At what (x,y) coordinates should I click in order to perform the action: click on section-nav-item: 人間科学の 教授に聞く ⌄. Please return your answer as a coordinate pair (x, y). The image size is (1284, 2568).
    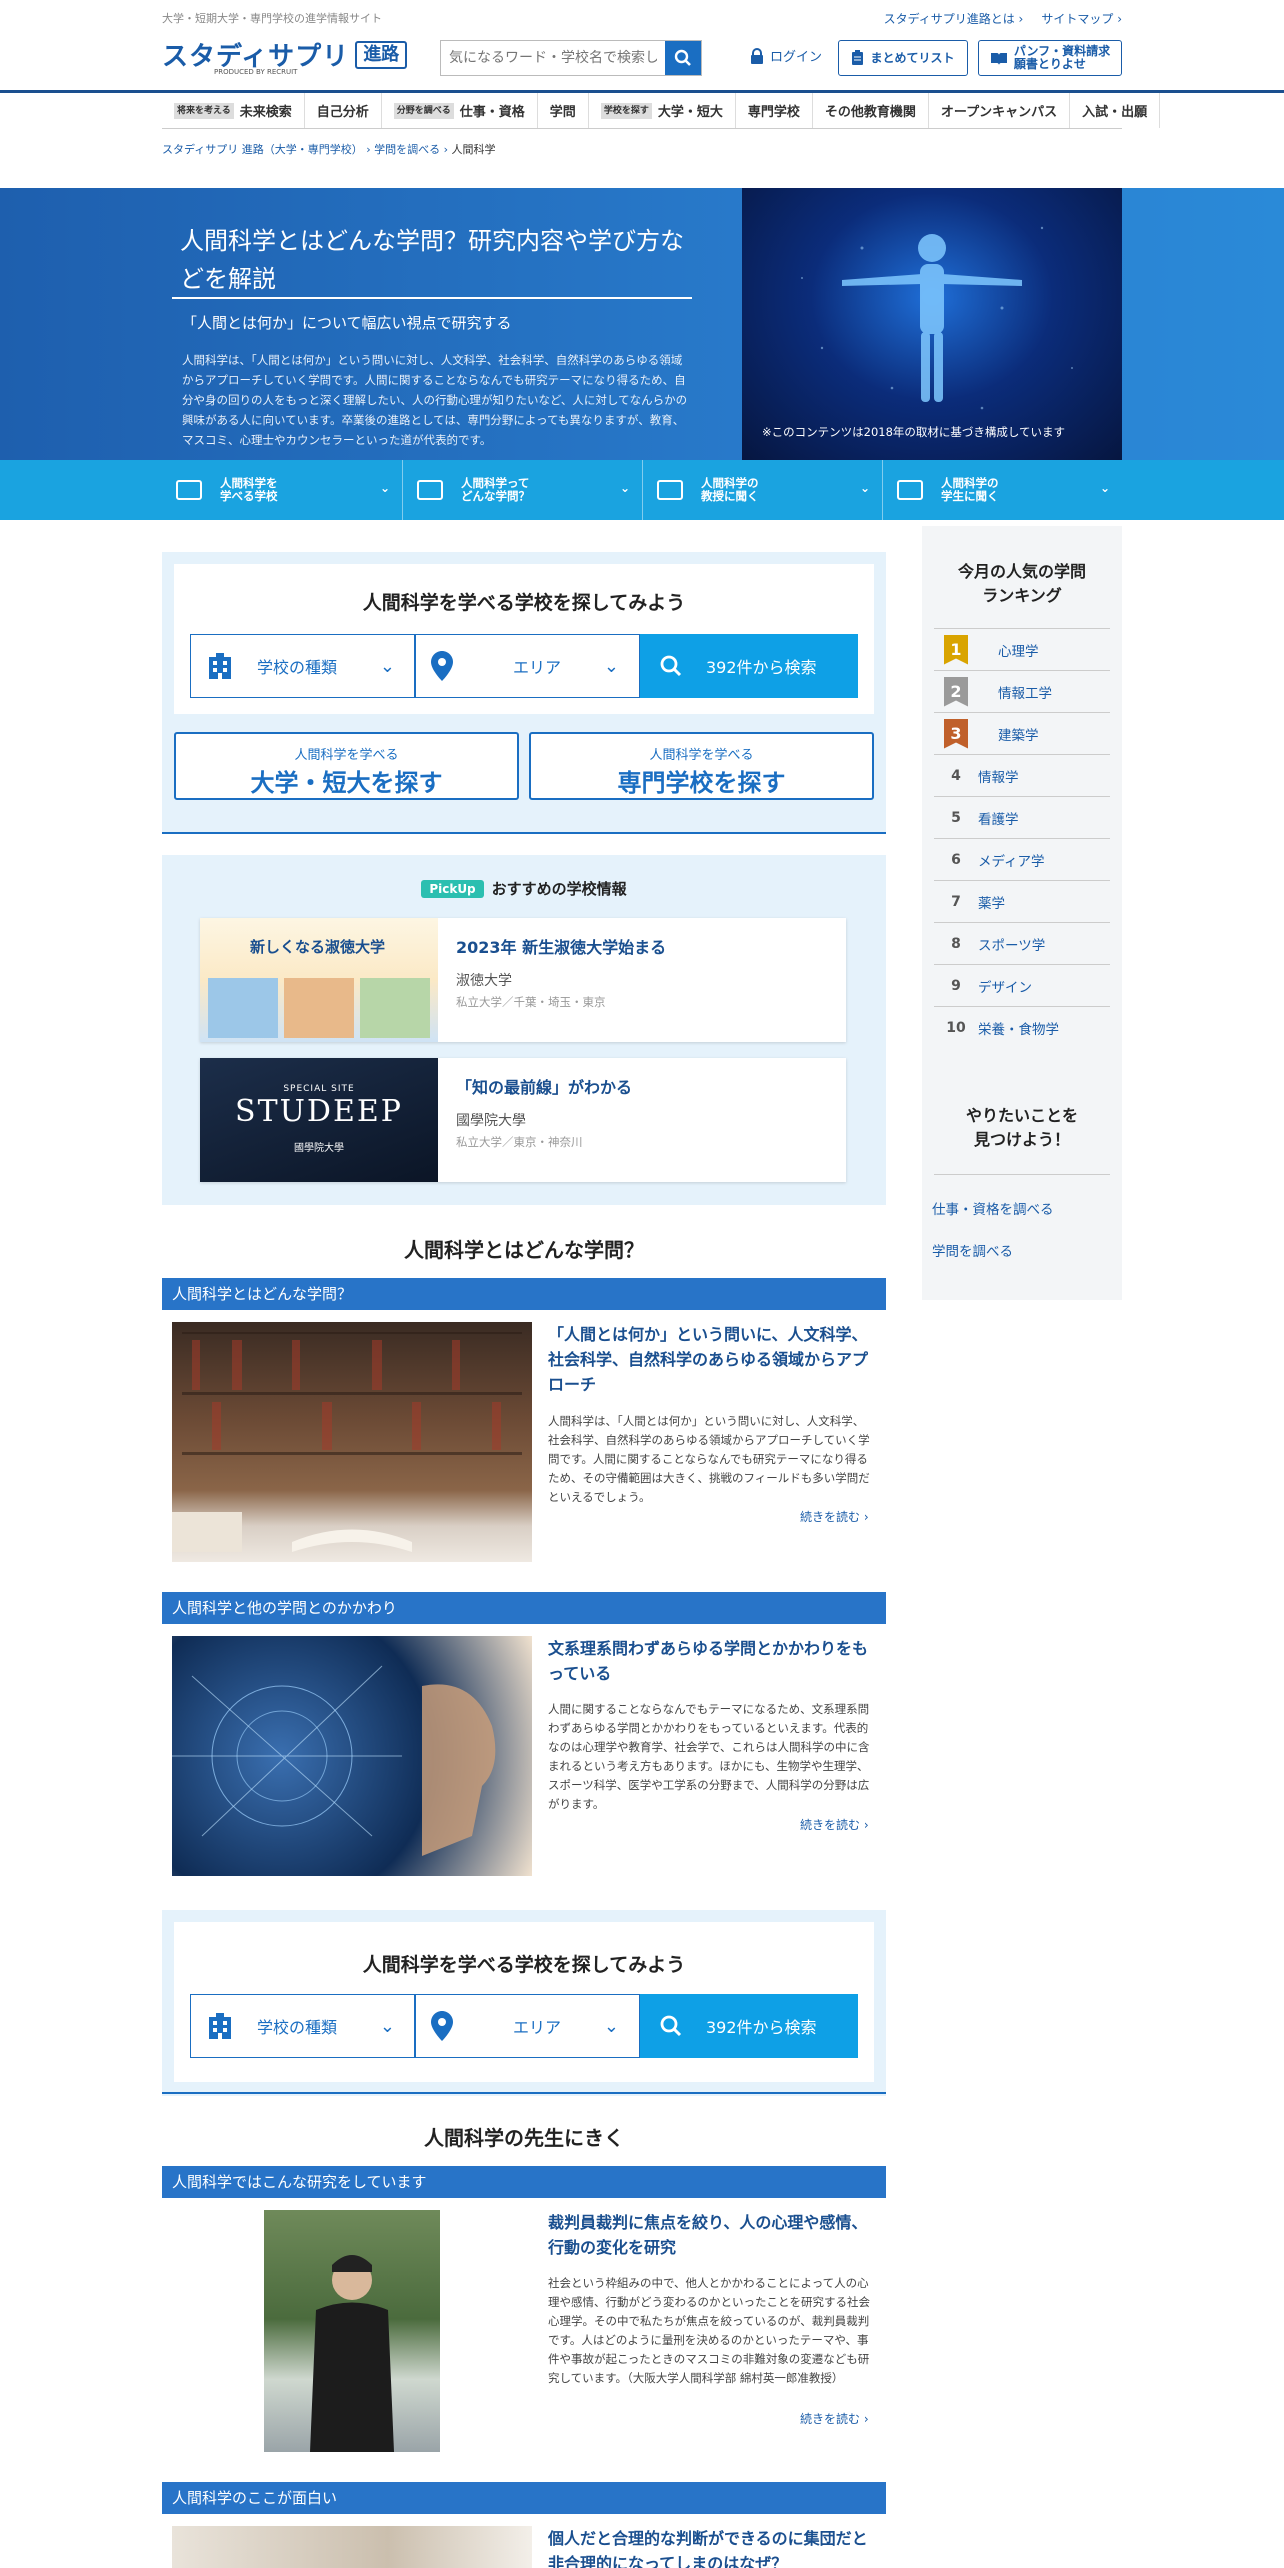
    Looking at the image, I should click on (762, 490).